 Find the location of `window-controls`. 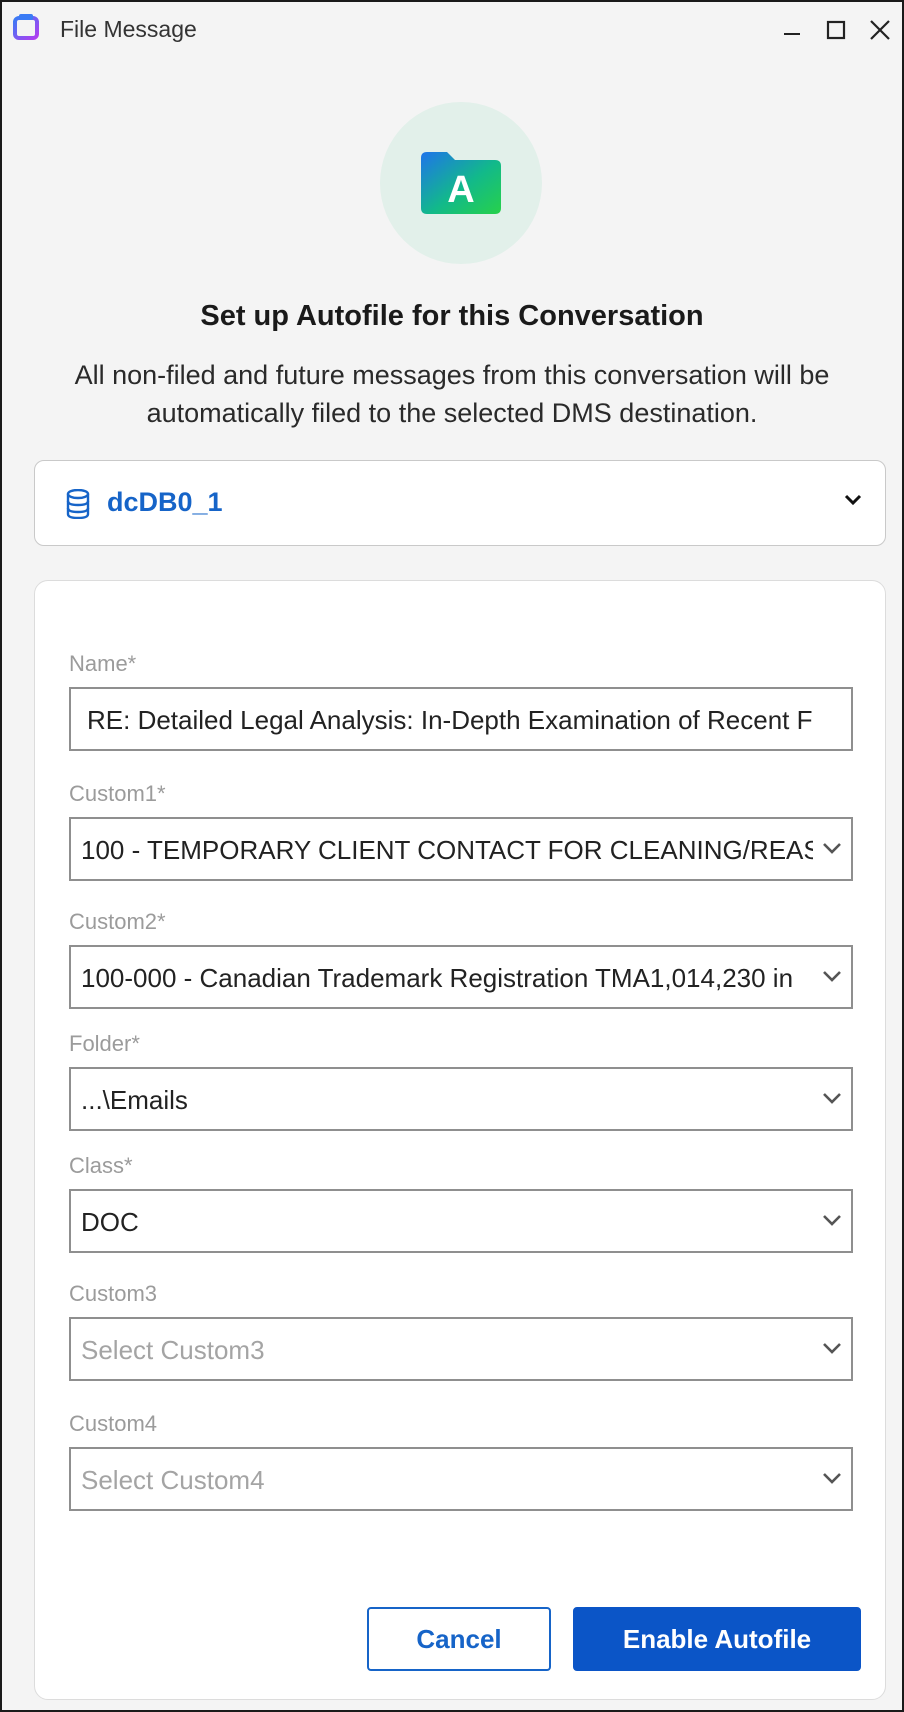

window-controls is located at coordinates (836, 30).